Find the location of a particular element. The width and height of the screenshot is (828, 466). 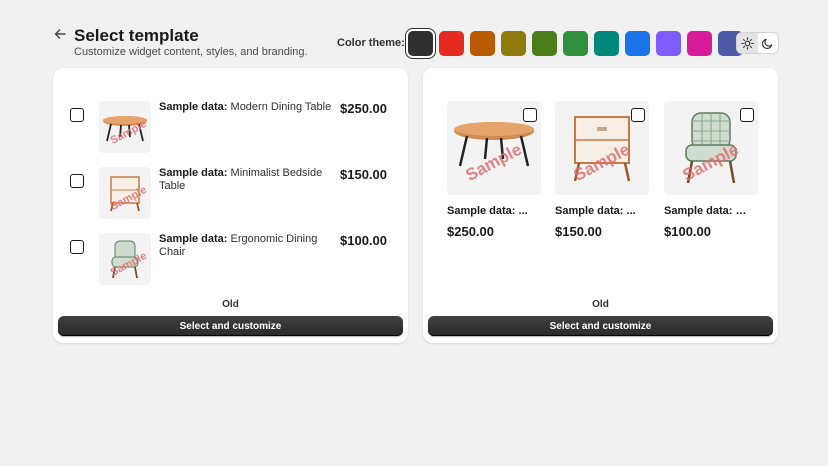

sun-icon is located at coordinates (747, 43).